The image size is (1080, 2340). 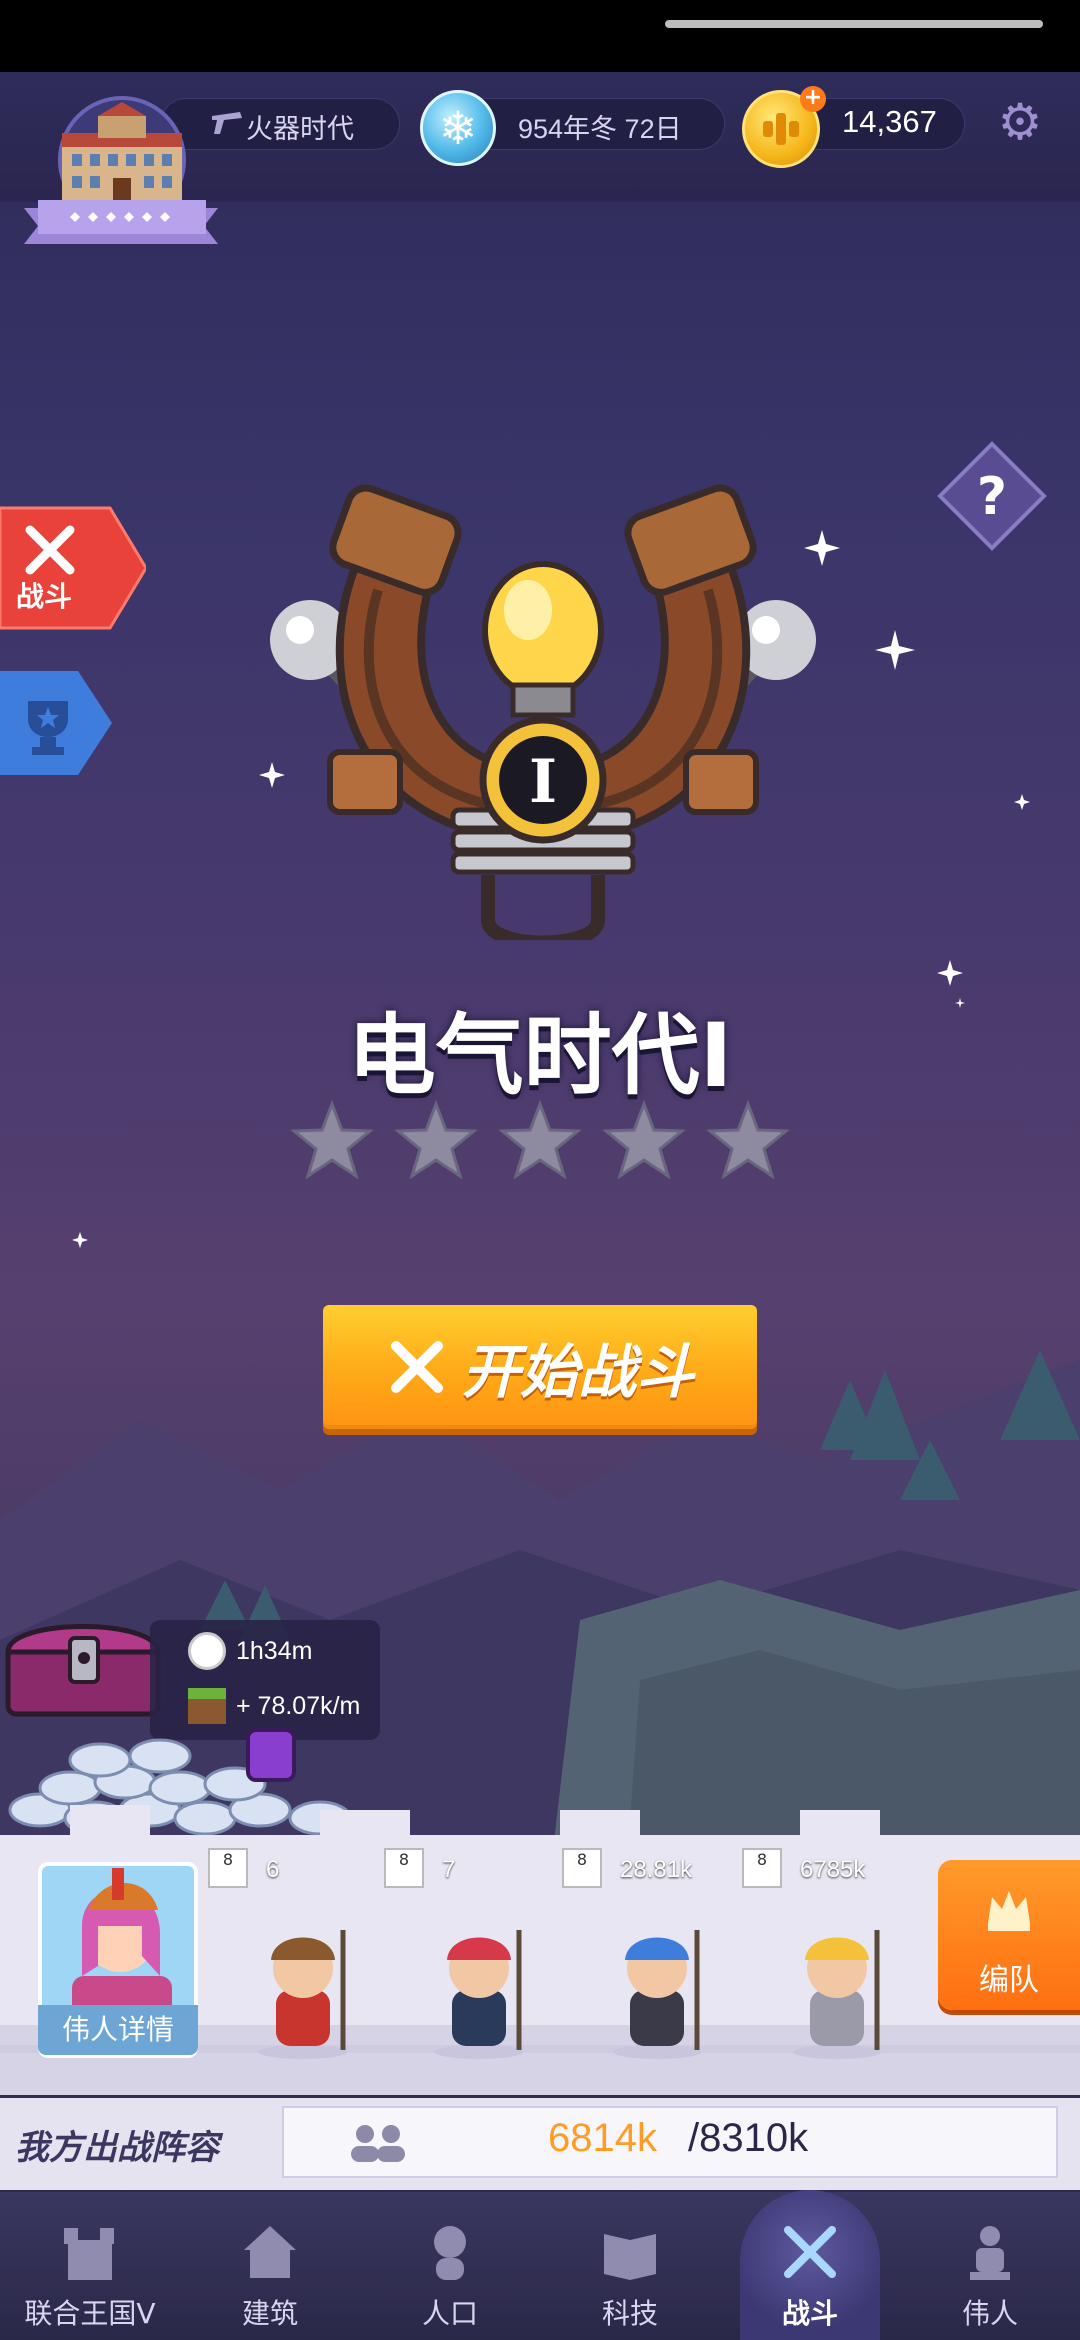 I want to click on power-current: 6814k, so click(x=602, y=2138).